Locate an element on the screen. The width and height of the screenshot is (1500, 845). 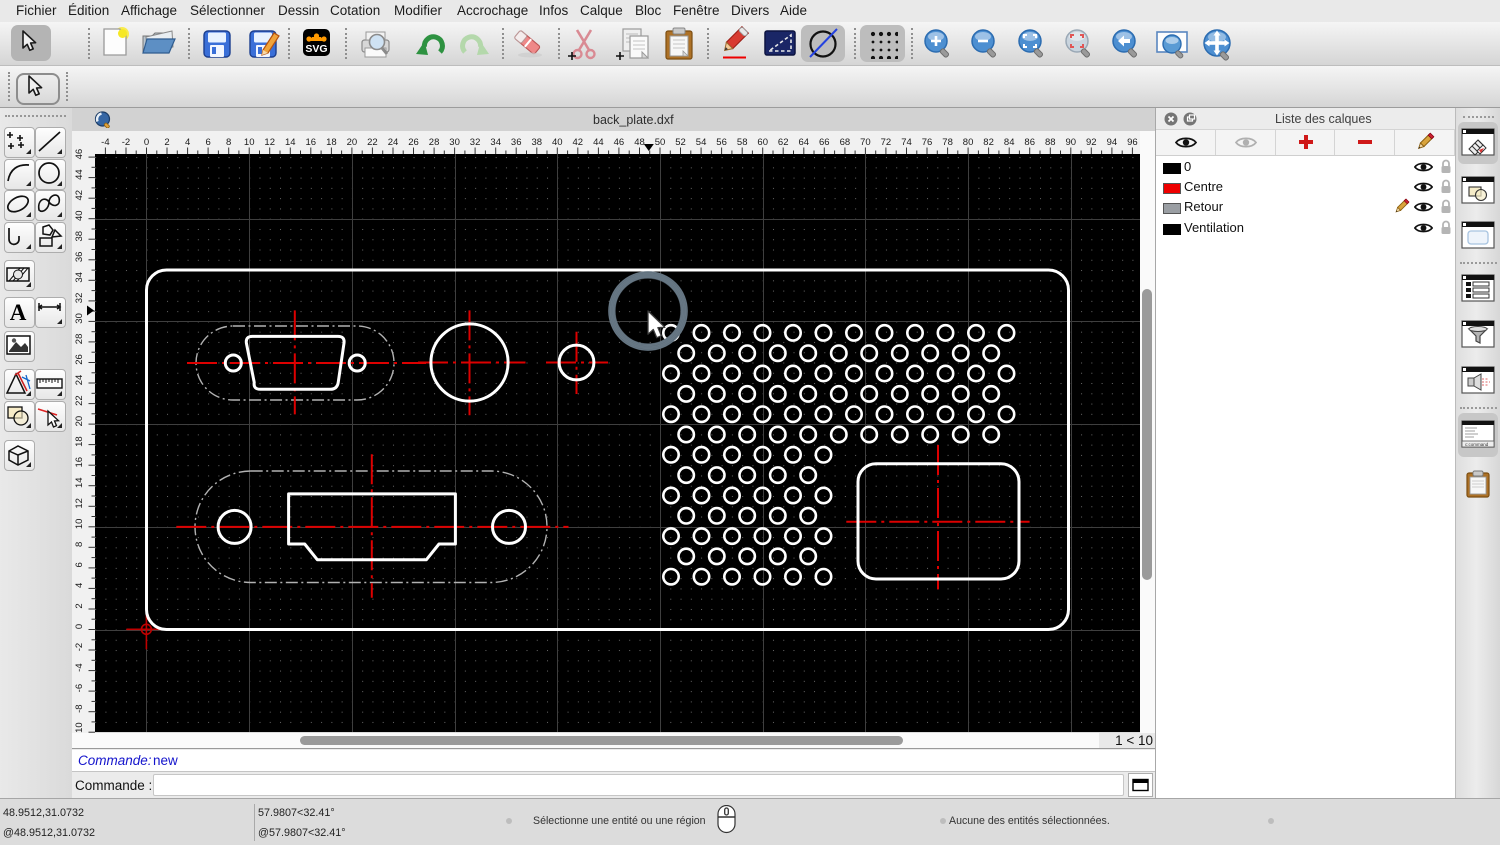
svg-text: 96 is located at coordinates (1132, 142).